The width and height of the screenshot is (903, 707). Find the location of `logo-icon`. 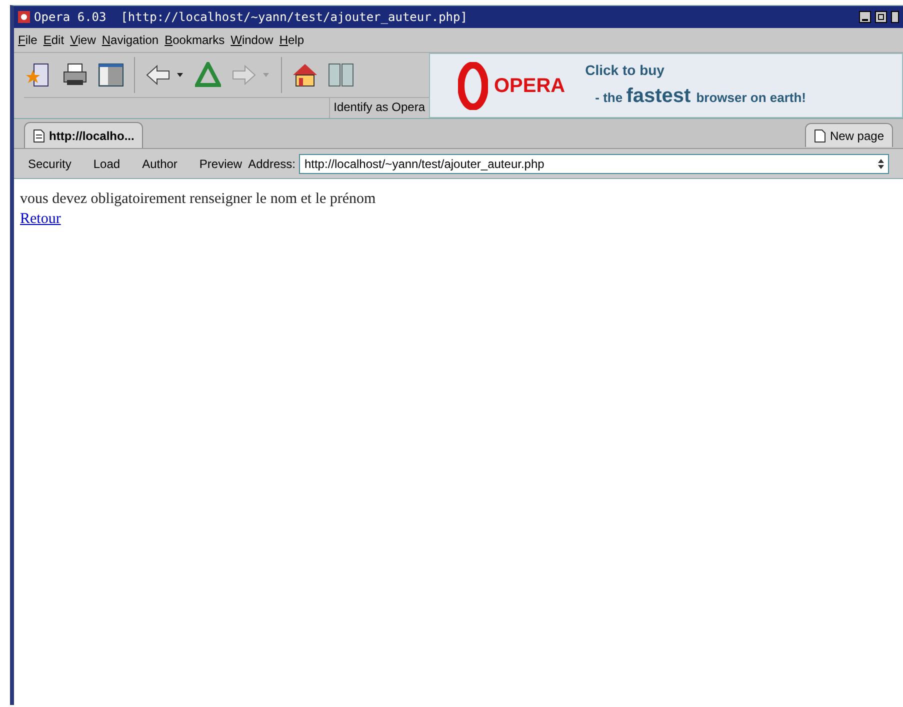

logo-icon is located at coordinates (473, 86).